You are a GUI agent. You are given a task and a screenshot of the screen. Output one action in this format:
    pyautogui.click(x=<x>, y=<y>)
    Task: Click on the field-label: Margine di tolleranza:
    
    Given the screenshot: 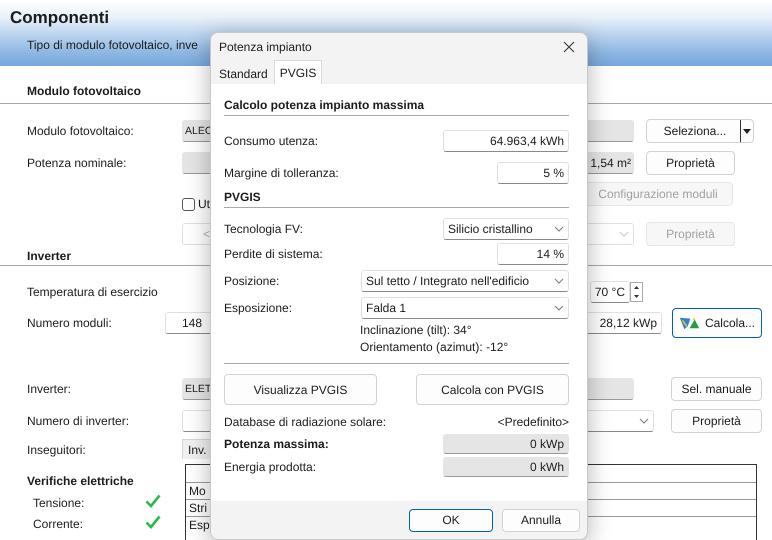 What is the action you would take?
    pyautogui.click(x=281, y=173)
    